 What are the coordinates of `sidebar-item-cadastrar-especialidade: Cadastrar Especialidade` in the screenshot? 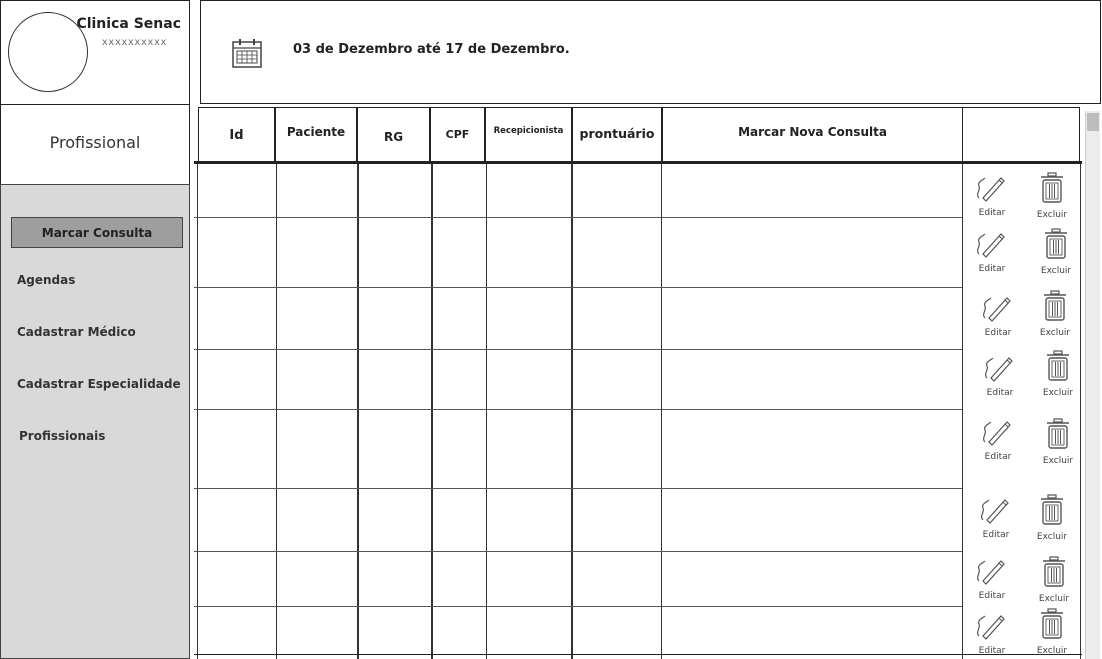 It's located at (99, 384).